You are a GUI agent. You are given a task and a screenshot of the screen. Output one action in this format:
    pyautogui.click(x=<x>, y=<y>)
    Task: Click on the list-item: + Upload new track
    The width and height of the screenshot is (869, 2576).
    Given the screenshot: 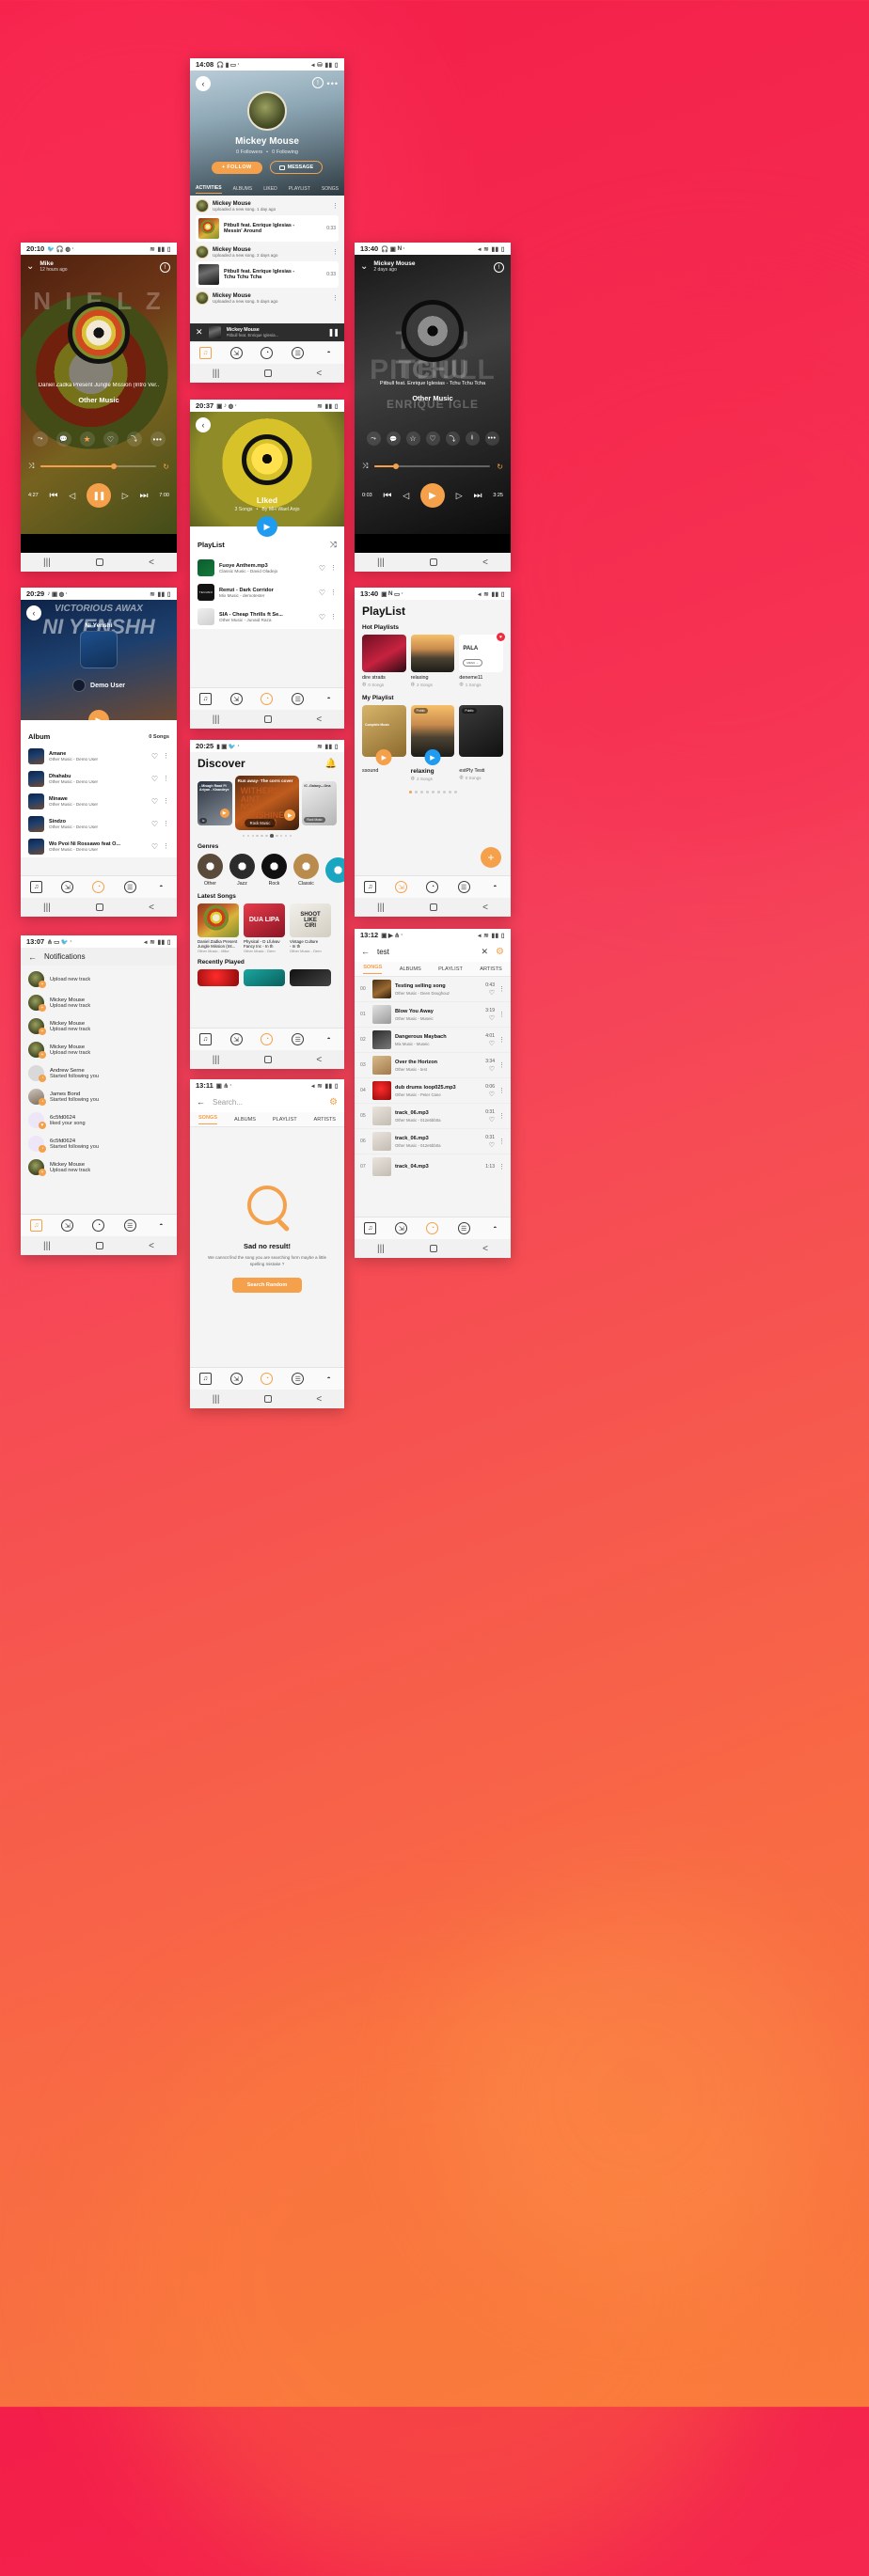 What is the action you would take?
    pyautogui.click(x=98, y=979)
    